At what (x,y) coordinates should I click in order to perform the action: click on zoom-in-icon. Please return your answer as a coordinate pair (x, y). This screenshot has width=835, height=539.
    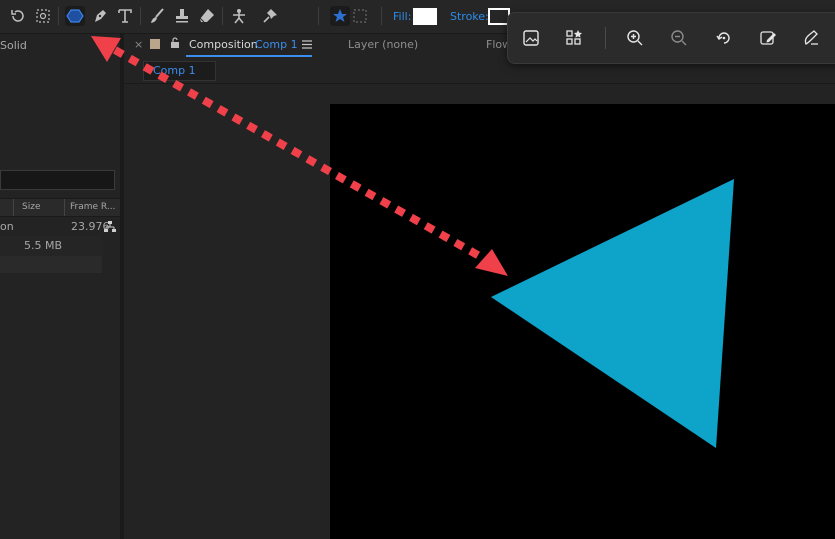
    Looking at the image, I should click on (635, 38).